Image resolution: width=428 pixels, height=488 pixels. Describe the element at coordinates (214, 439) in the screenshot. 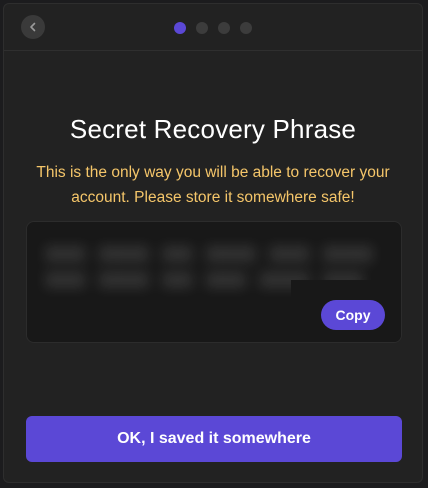

I see `confirm-saved-button: OK, I saved it somewhere` at that location.